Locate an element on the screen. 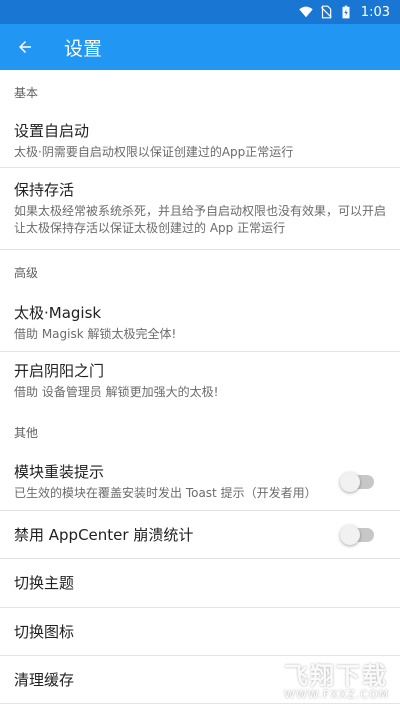 The height and width of the screenshot is (710, 400). status-bar: 1:03 is located at coordinates (200, 12).